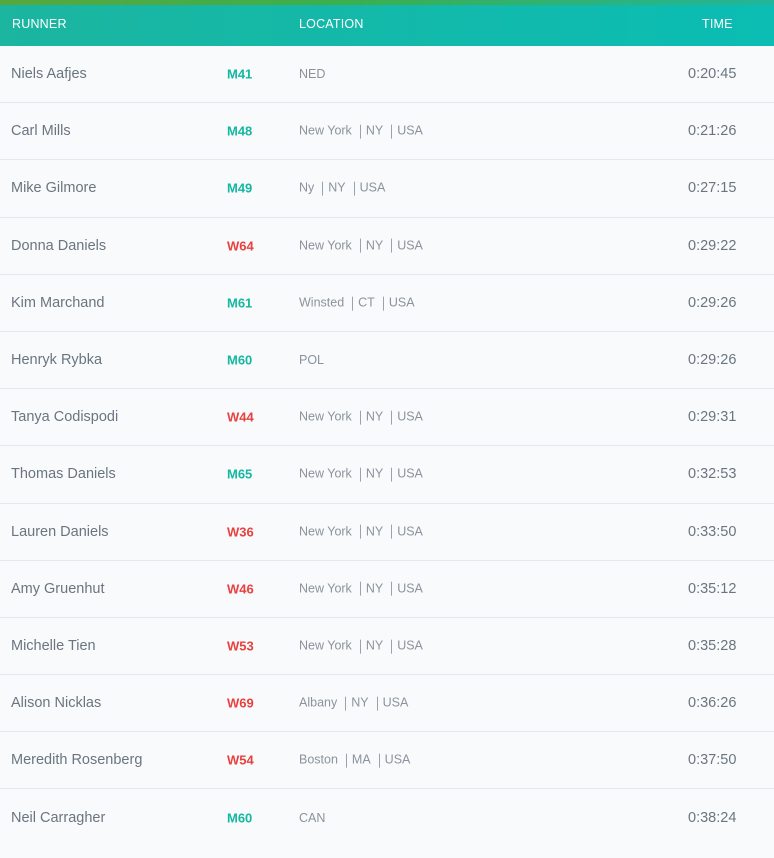 The height and width of the screenshot is (858, 774). Describe the element at coordinates (240, 246) in the screenshot. I see `age-category-badge: W64` at that location.